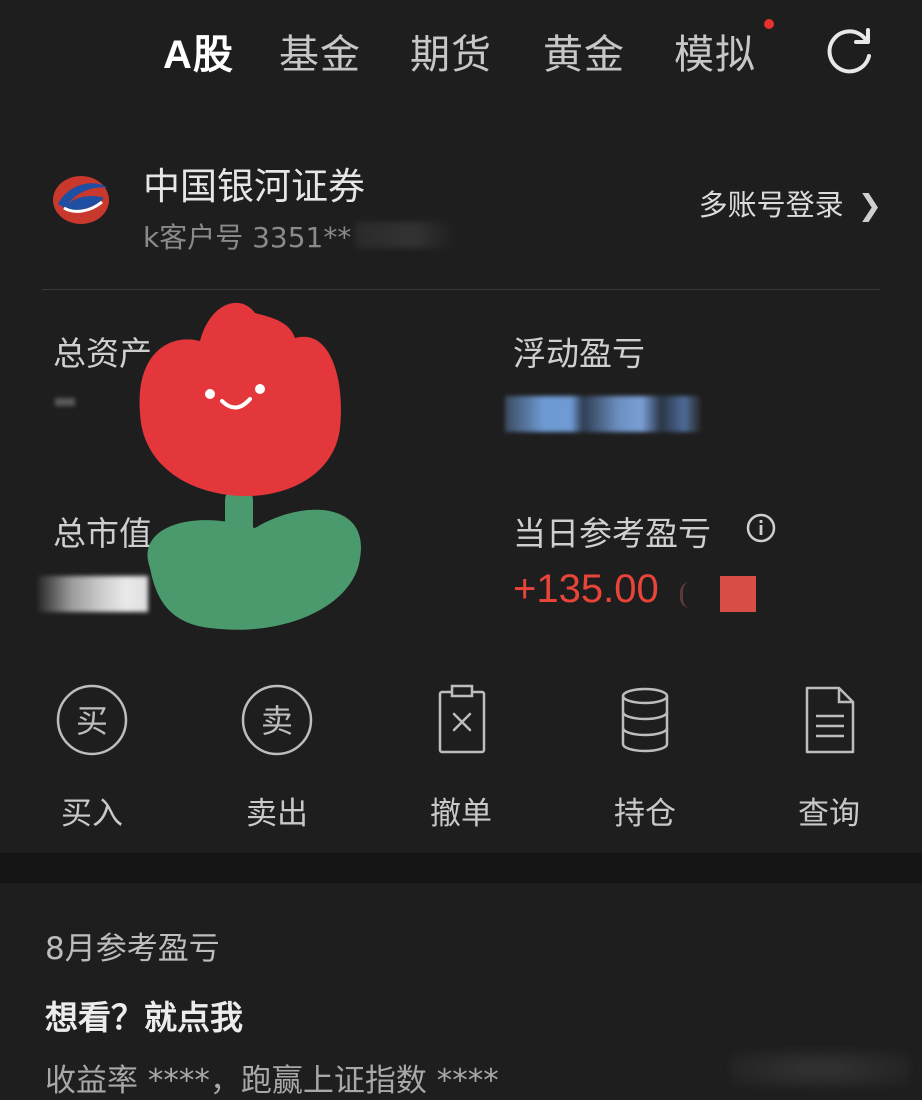 The height and width of the screenshot is (1100, 922). Describe the element at coordinates (81, 200) in the screenshot. I see `broker-logo-icon` at that location.